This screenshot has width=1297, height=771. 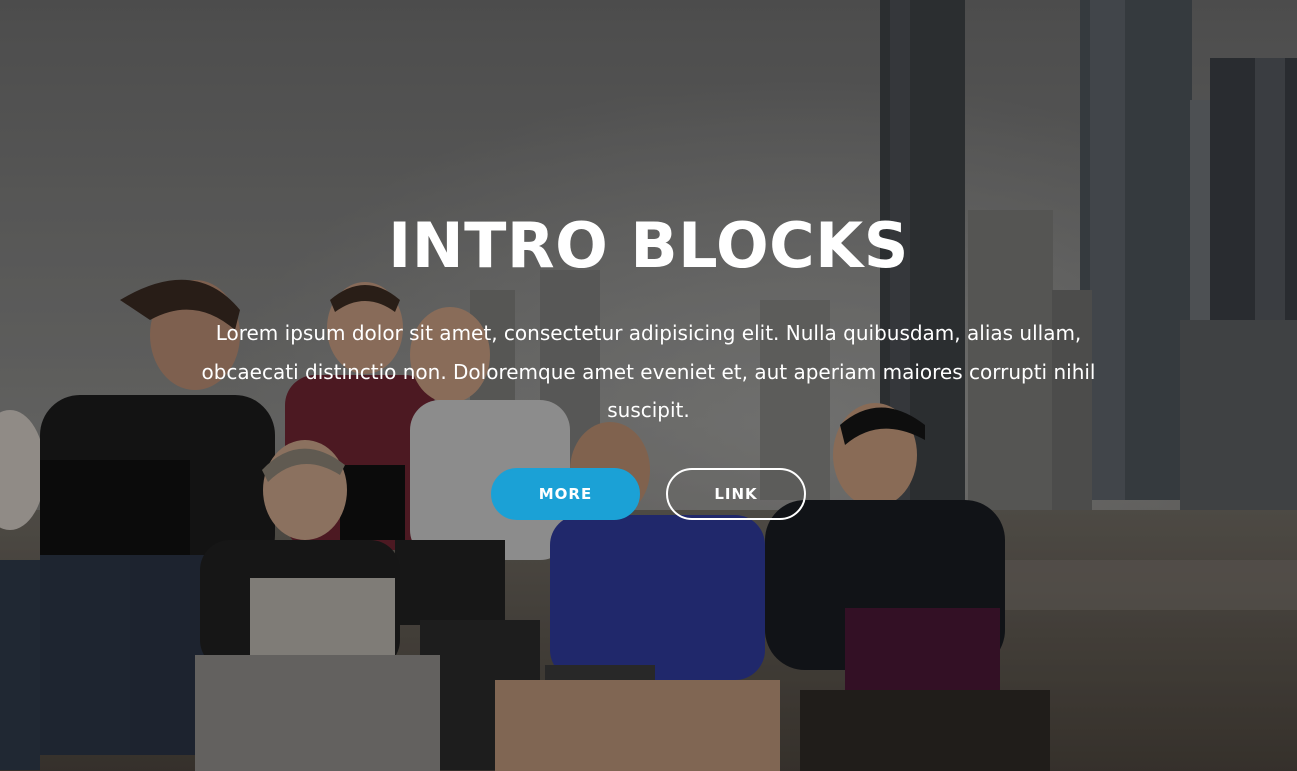 I want to click on page-title: INTRO BLOCKS, so click(x=648, y=245).